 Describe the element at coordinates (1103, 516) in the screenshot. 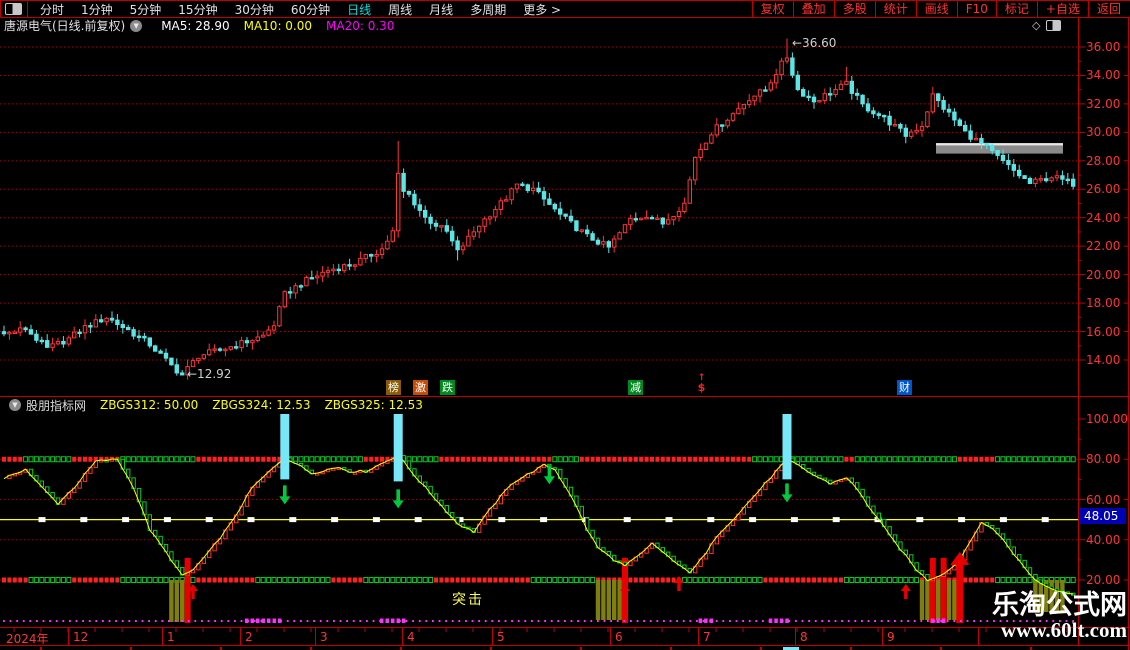

I see `current-value-badge: 48.05` at that location.